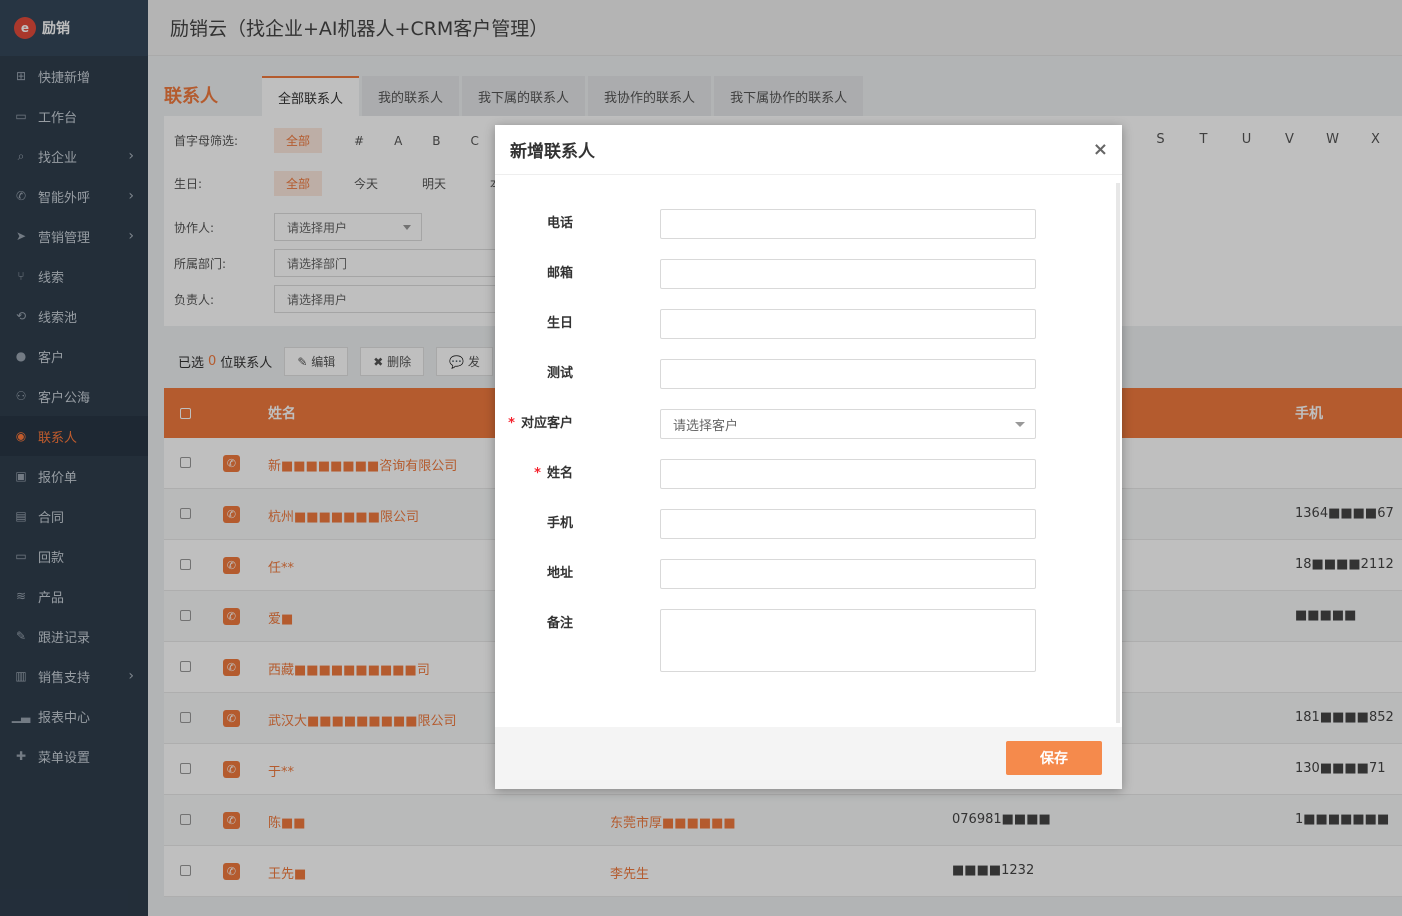 The width and height of the screenshot is (1402, 916). I want to click on field-label-text: 对应客户, so click(546, 423).